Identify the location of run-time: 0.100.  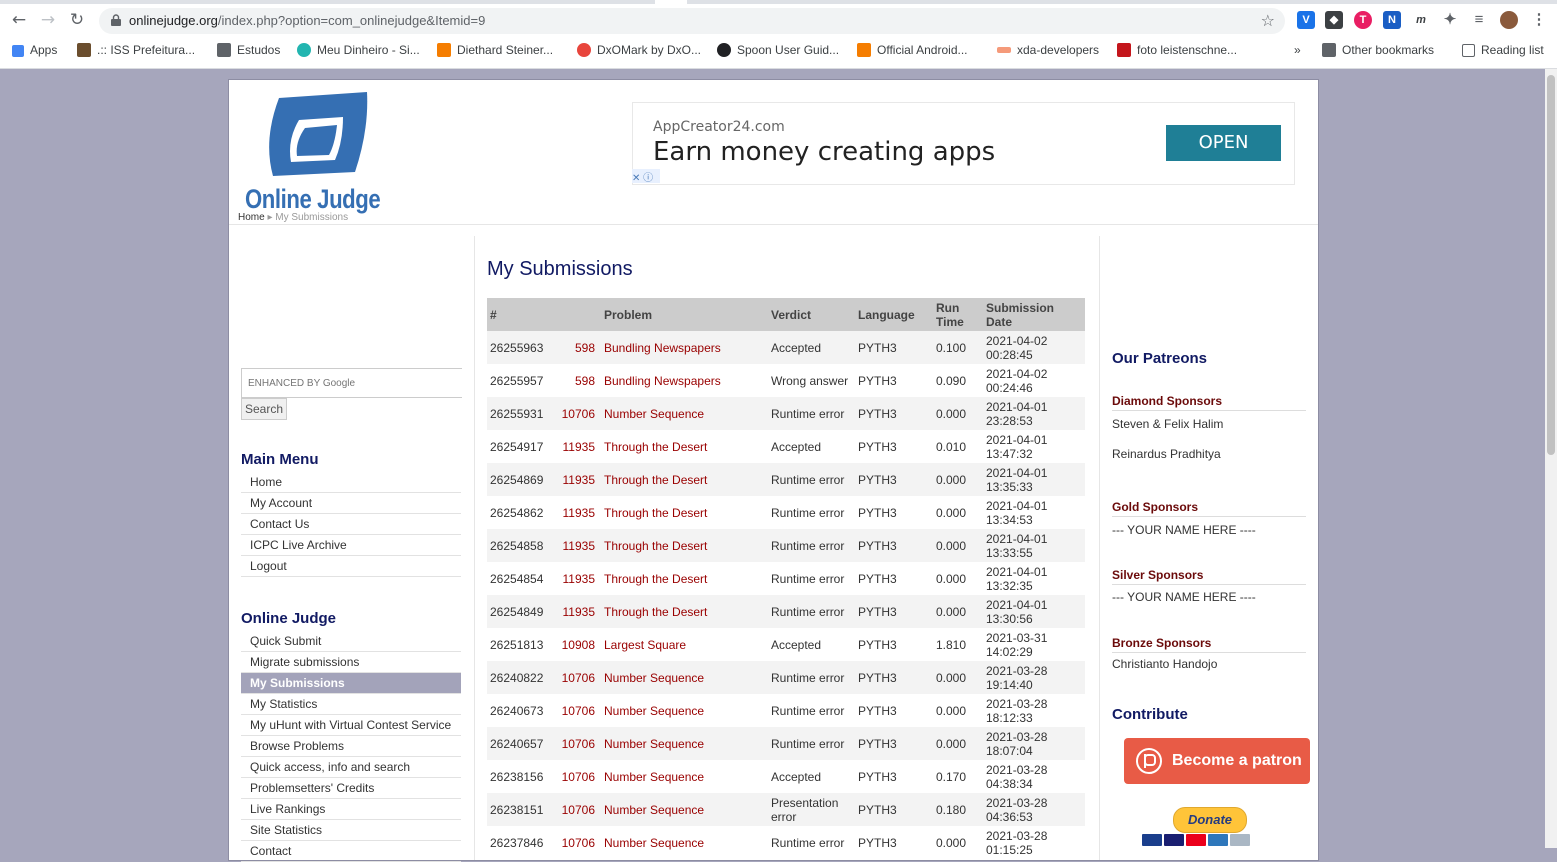
(958, 347).